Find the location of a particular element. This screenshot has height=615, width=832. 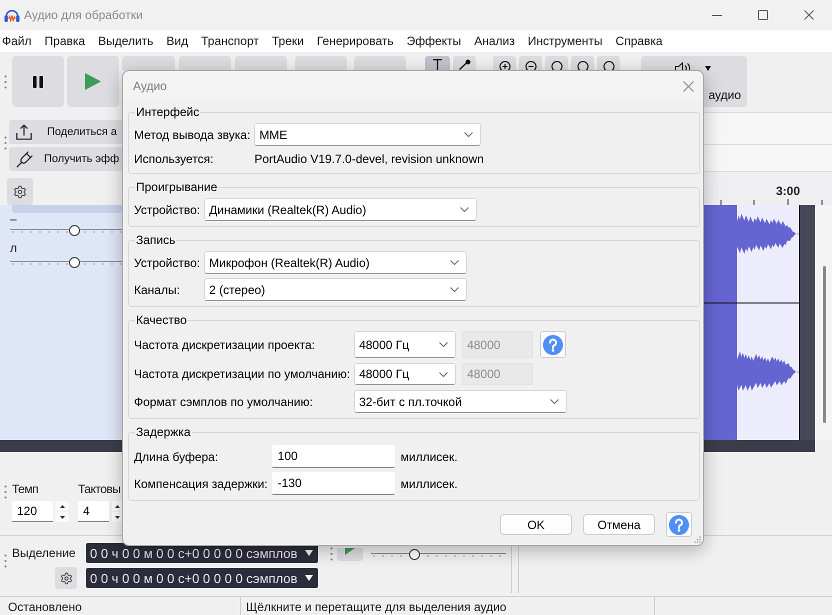

unit-label: миллисек. is located at coordinates (429, 457).